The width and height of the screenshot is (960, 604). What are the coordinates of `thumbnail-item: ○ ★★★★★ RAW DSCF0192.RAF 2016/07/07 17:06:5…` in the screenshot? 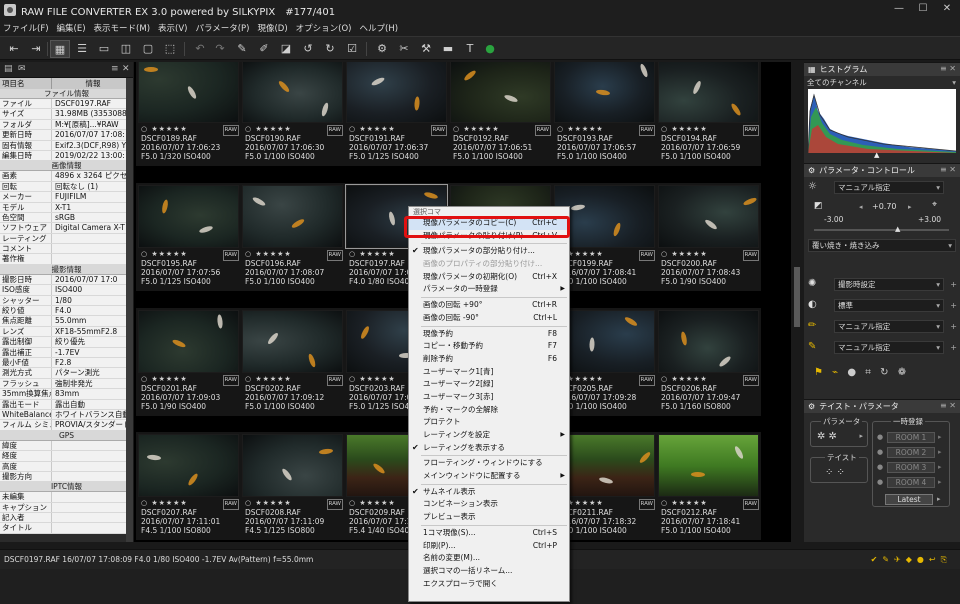 It's located at (501, 112).